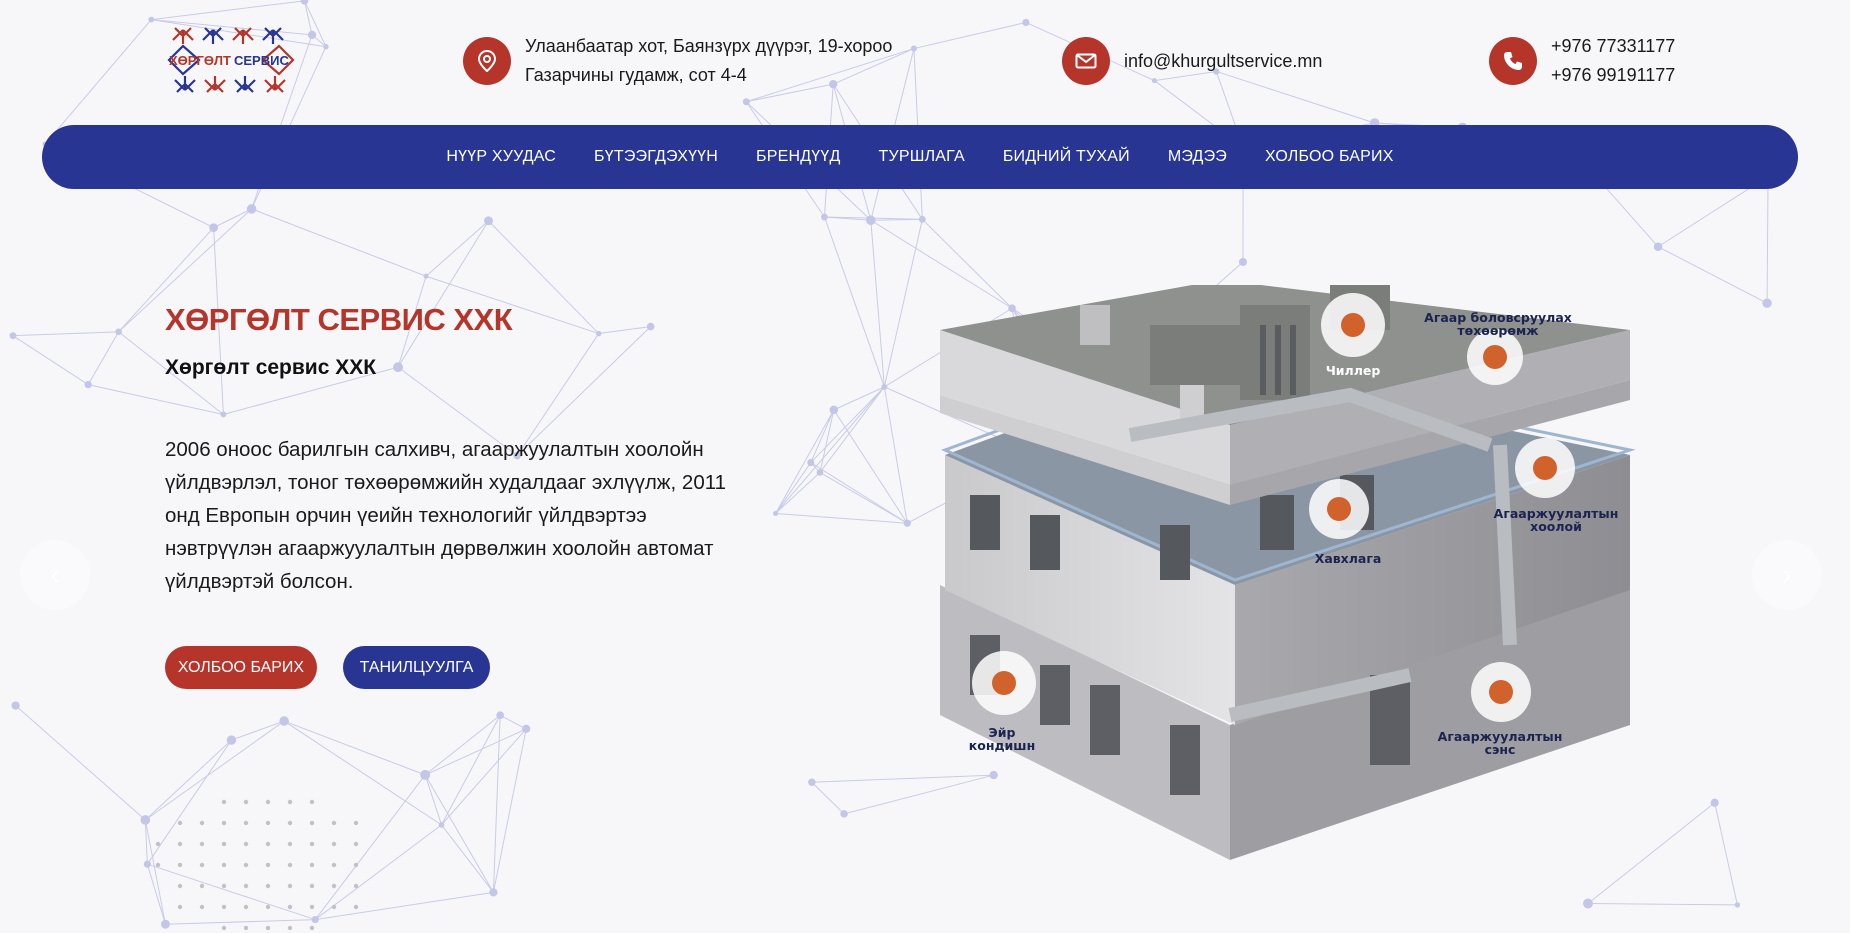 This screenshot has width=1850, height=933. I want to click on hotspot-label-chiller: Чиллер, so click(1353, 370).